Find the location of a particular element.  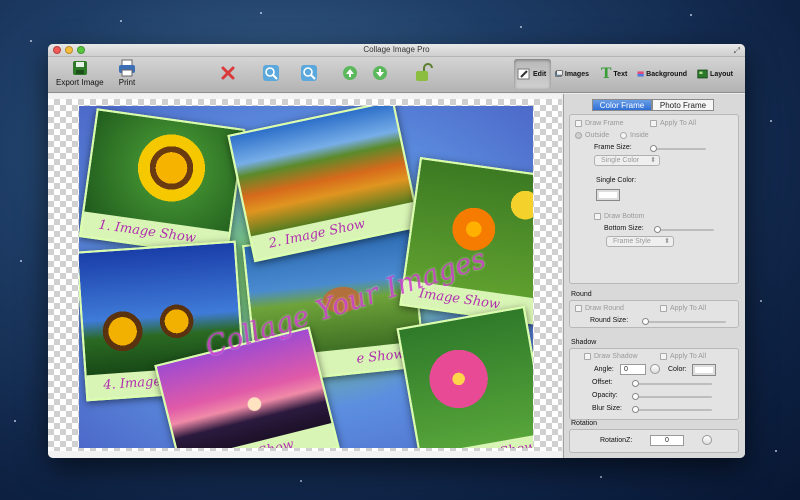

window-title: Collage Image Pro is located at coordinates (396, 49).